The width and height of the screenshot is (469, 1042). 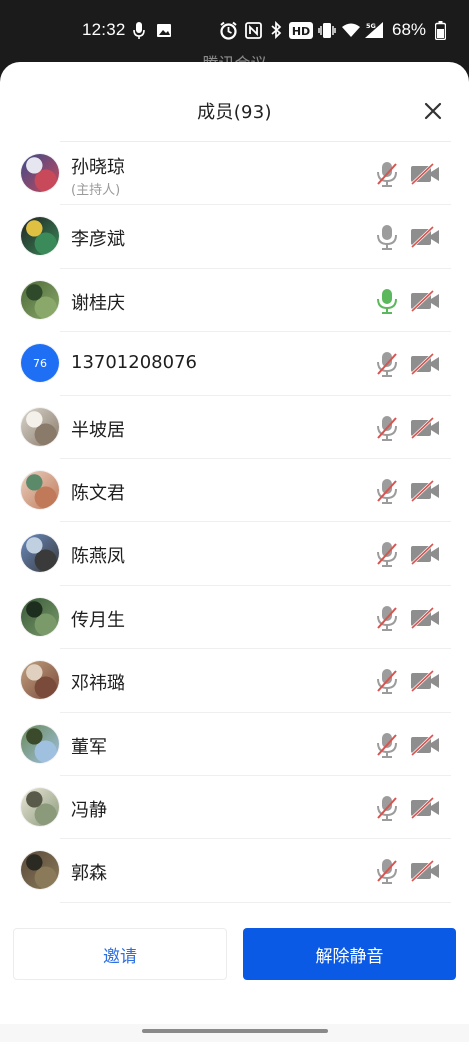 What do you see at coordinates (120, 954) in the screenshot?
I see `invite-button: 邀请` at bounding box center [120, 954].